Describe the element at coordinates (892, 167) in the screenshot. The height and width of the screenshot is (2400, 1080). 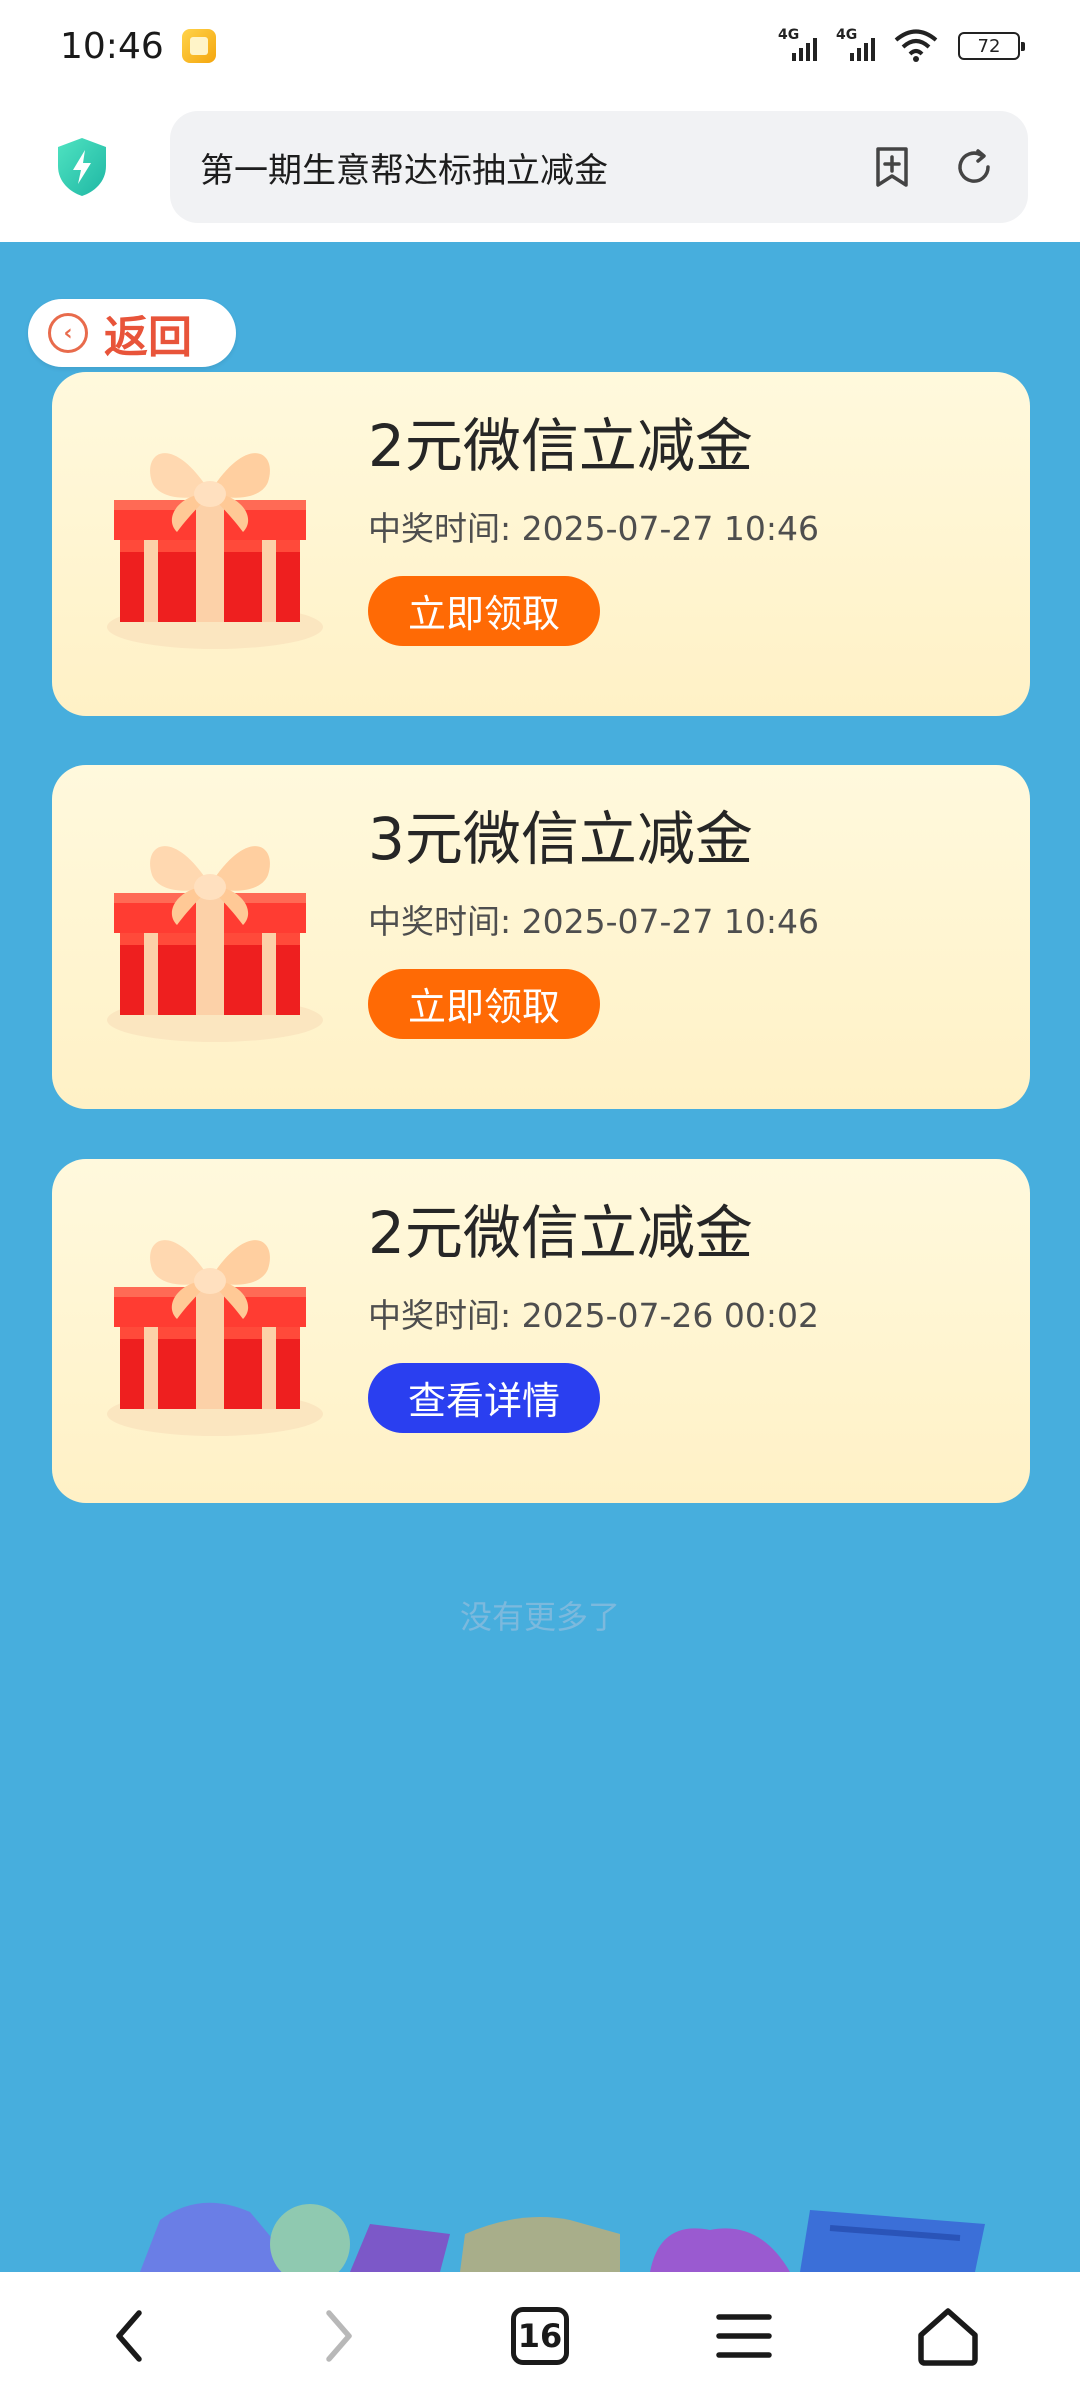
I see `bookmark-add-icon` at that location.